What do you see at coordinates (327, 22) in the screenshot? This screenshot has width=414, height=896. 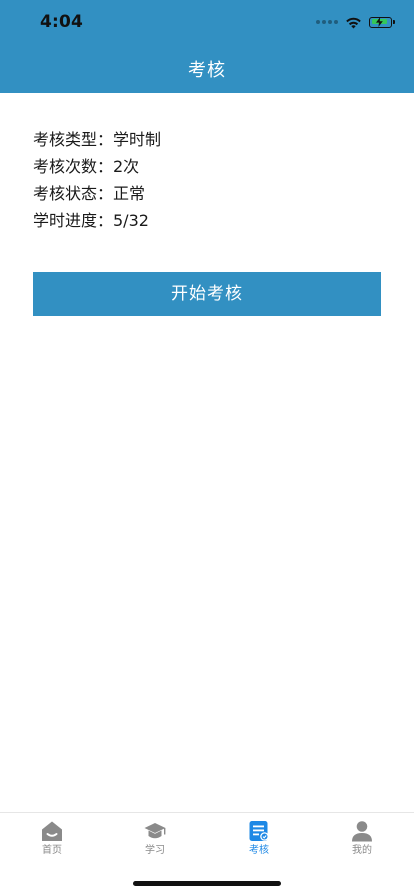 I see `cellular-signal-icon` at bounding box center [327, 22].